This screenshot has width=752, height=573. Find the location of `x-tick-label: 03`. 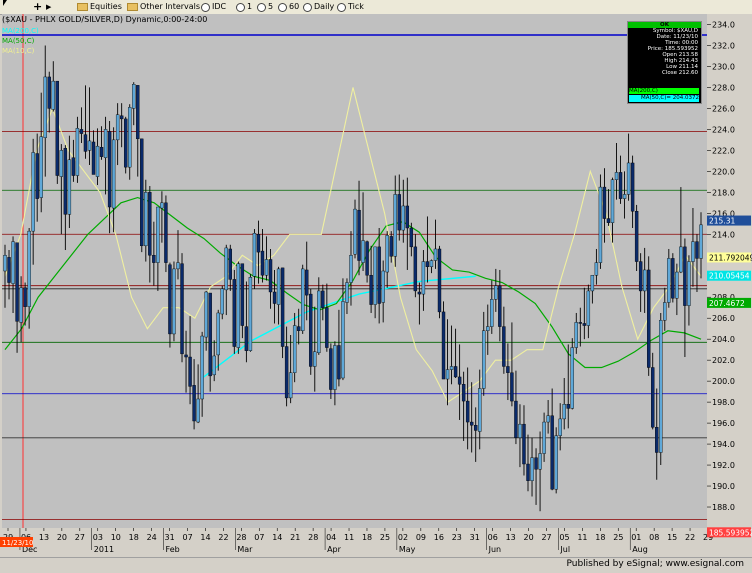

x-tick-label: 03 is located at coordinates (98, 537).